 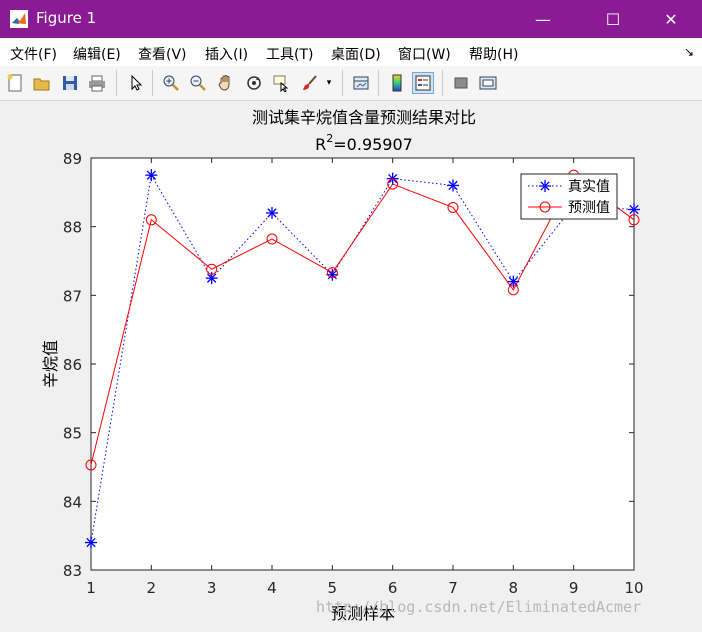 I want to click on legend: 真实值 预测值, so click(x=569, y=196).